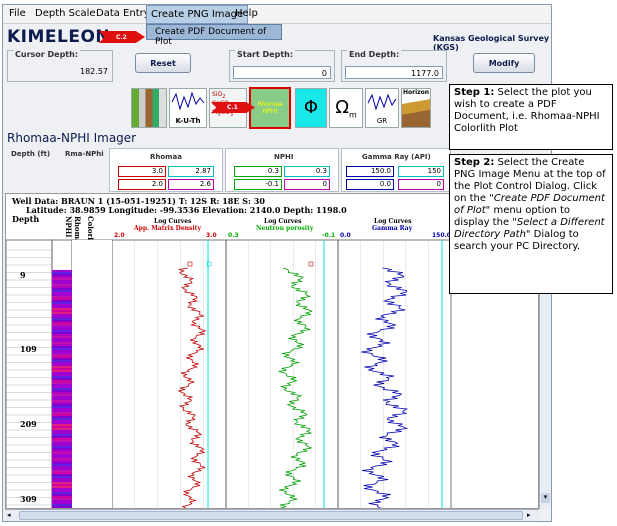 Image resolution: width=617 pixels, height=526 pixels. Describe the element at coordinates (311, 108) in the screenshot. I see `phi-icon: Φ` at that location.